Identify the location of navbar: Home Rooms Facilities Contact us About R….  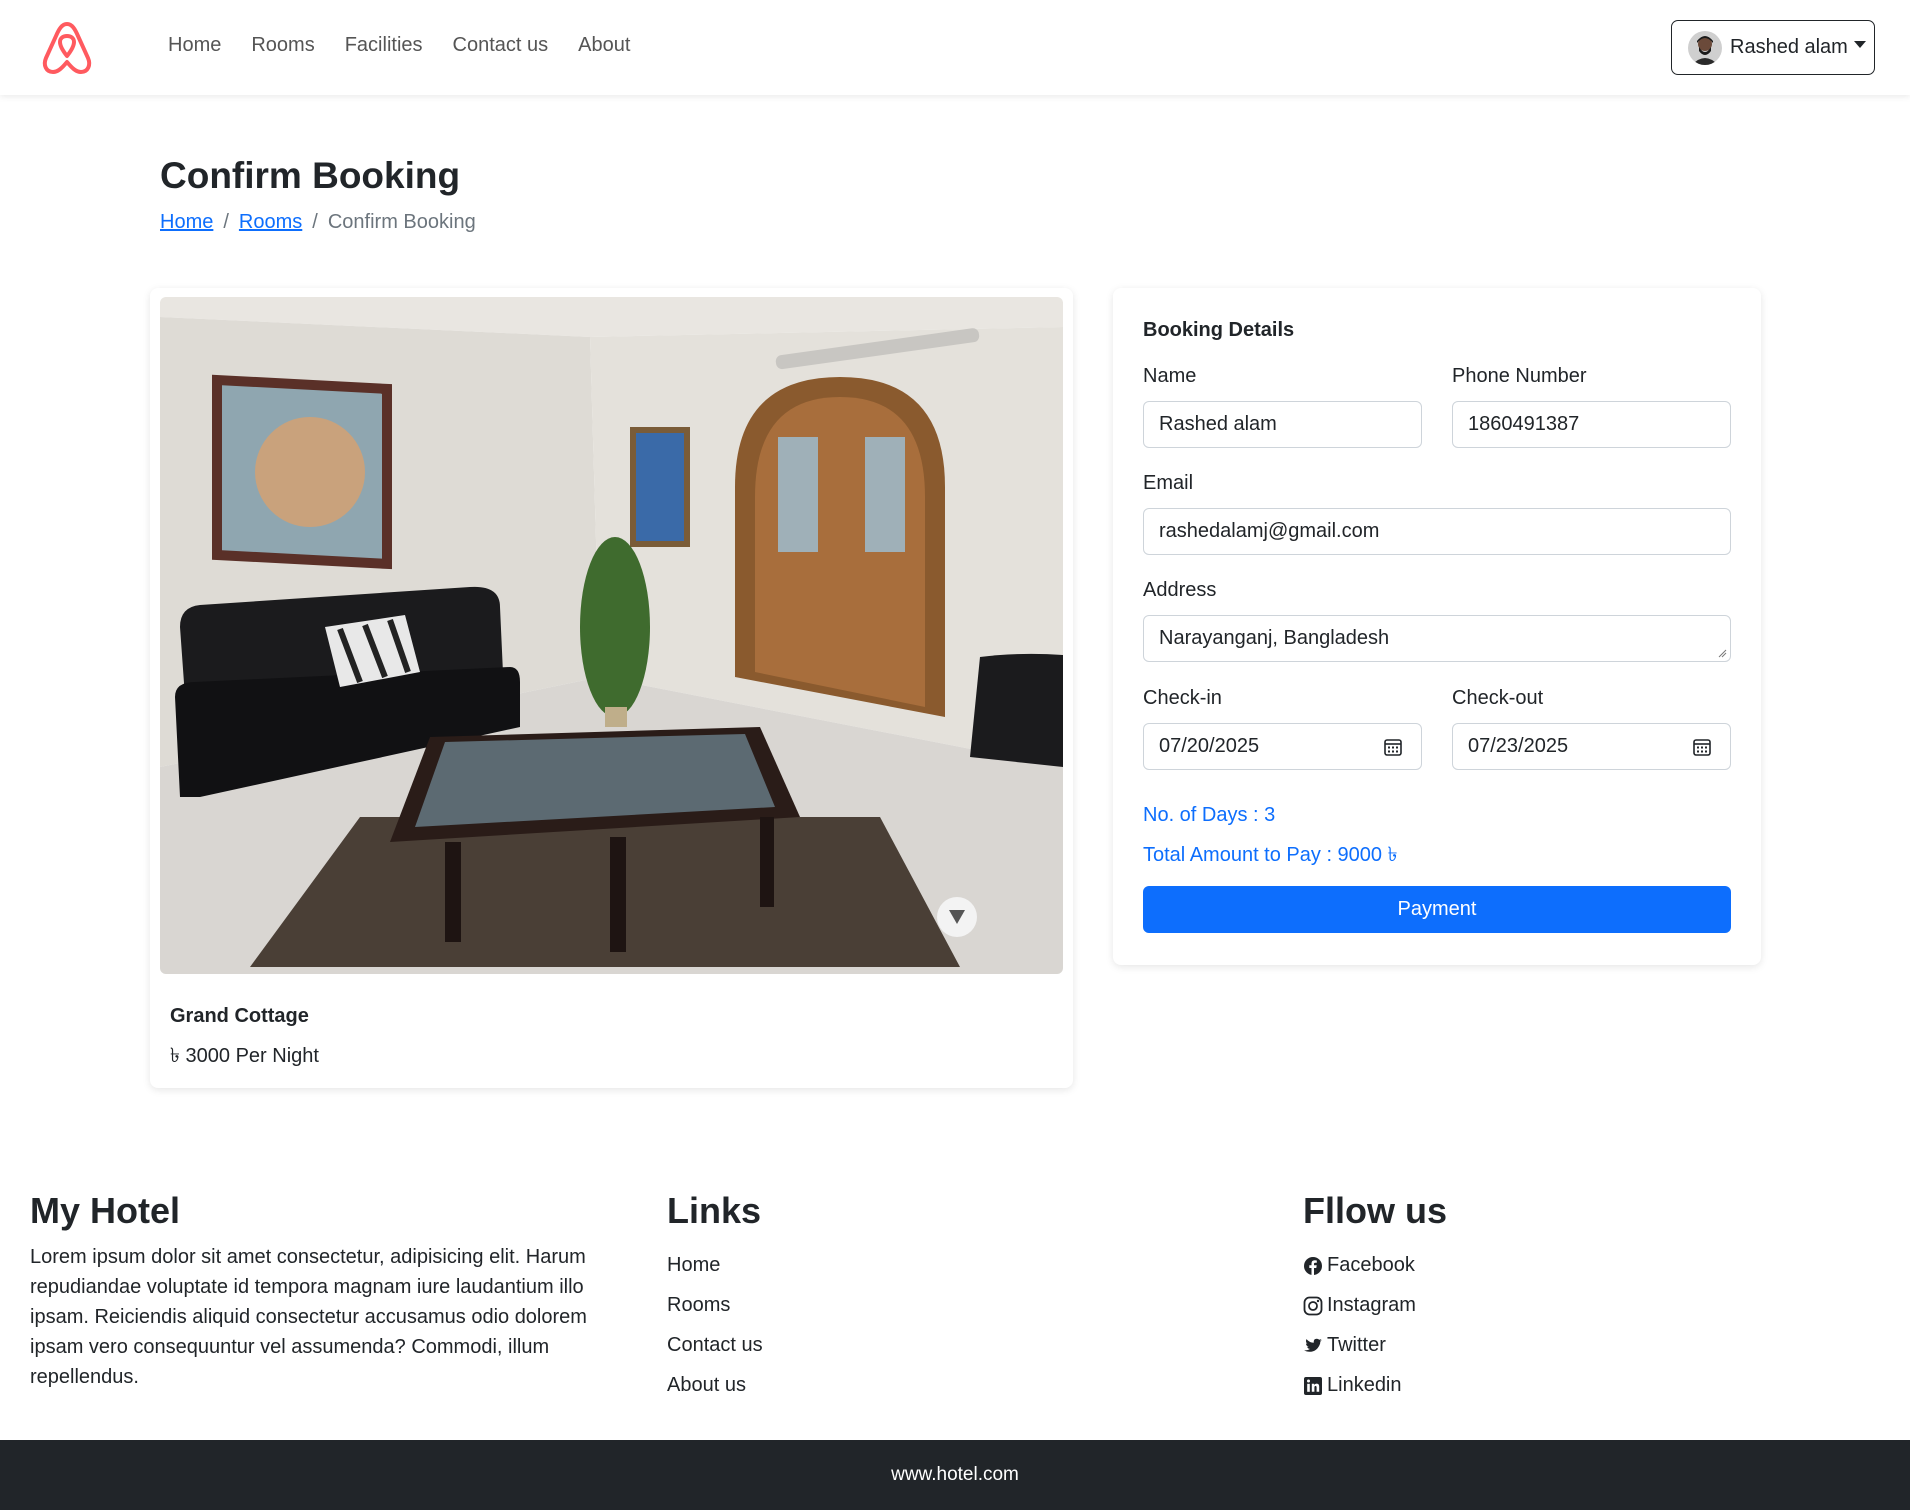
(955, 47).